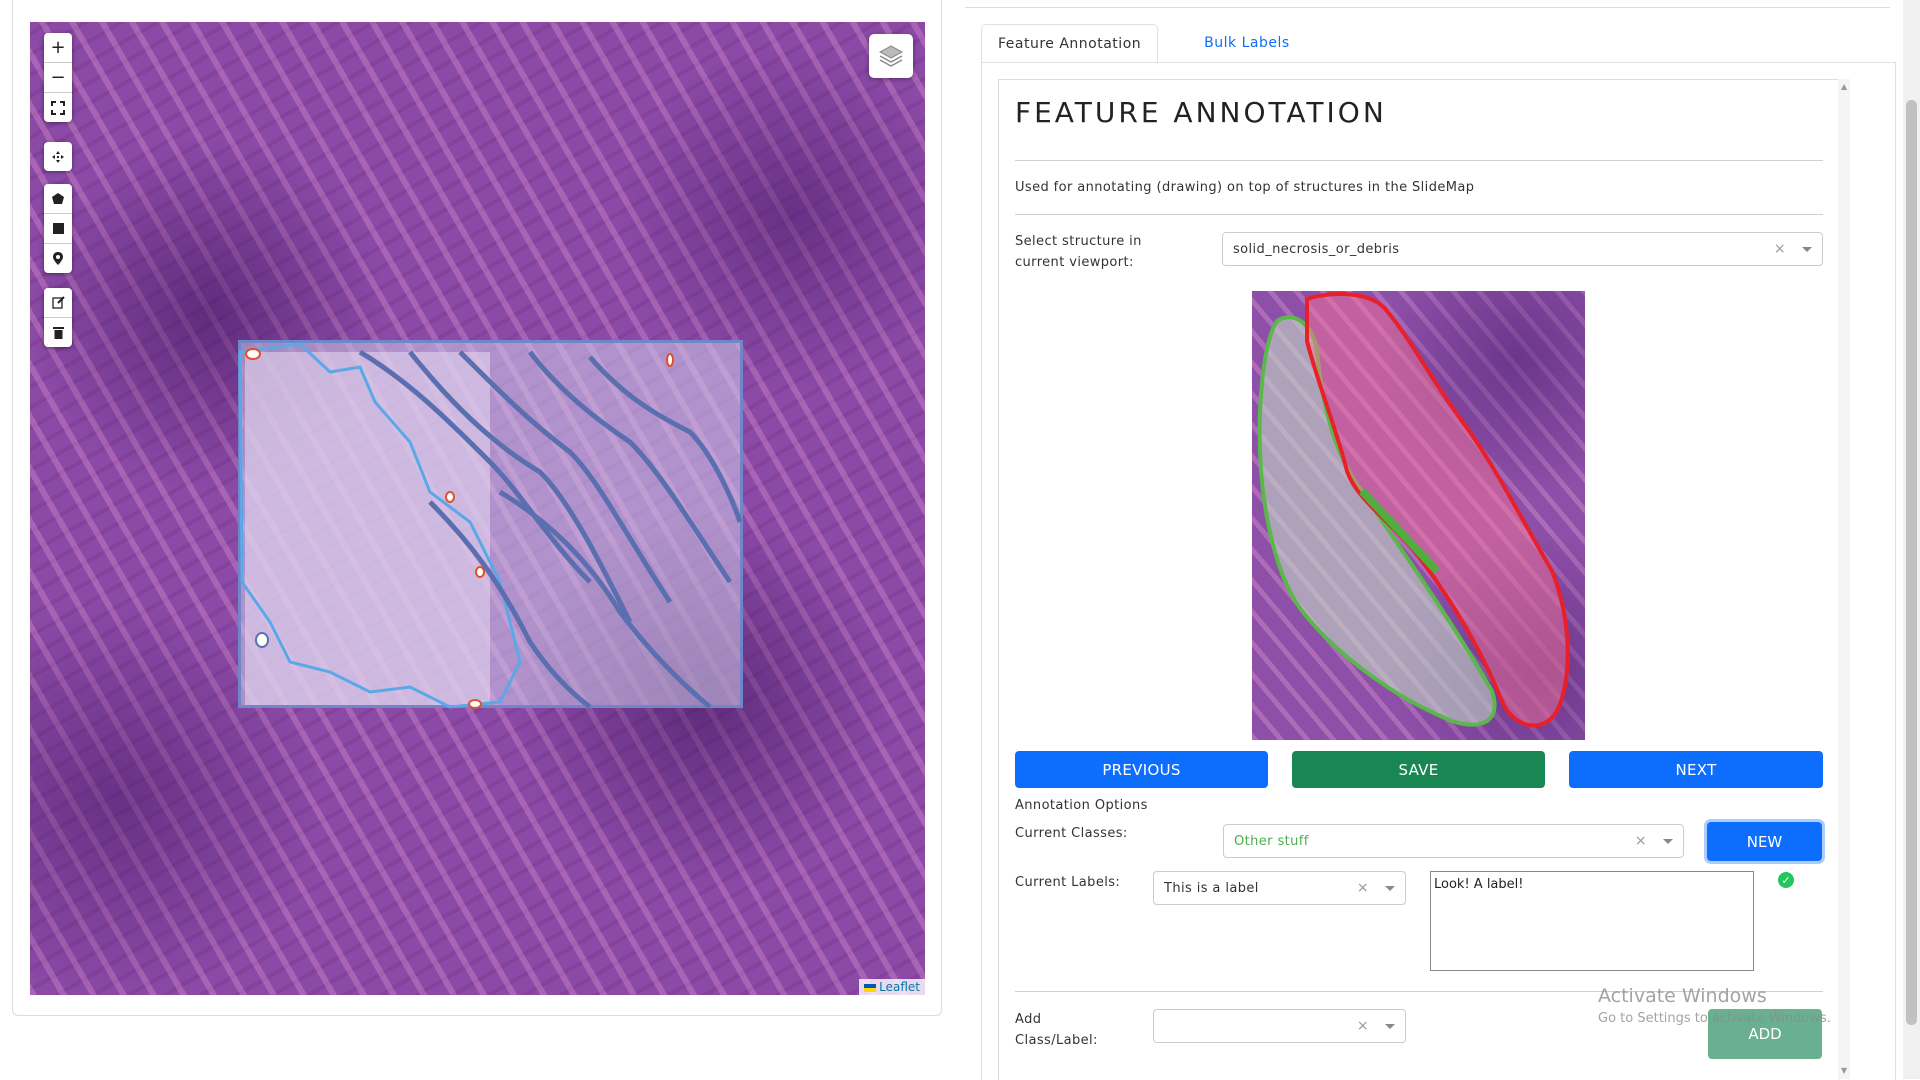 This screenshot has width=1920, height=1080. I want to click on tab-bar: Feature Annotation Bulk Labels, so click(1143, 44).